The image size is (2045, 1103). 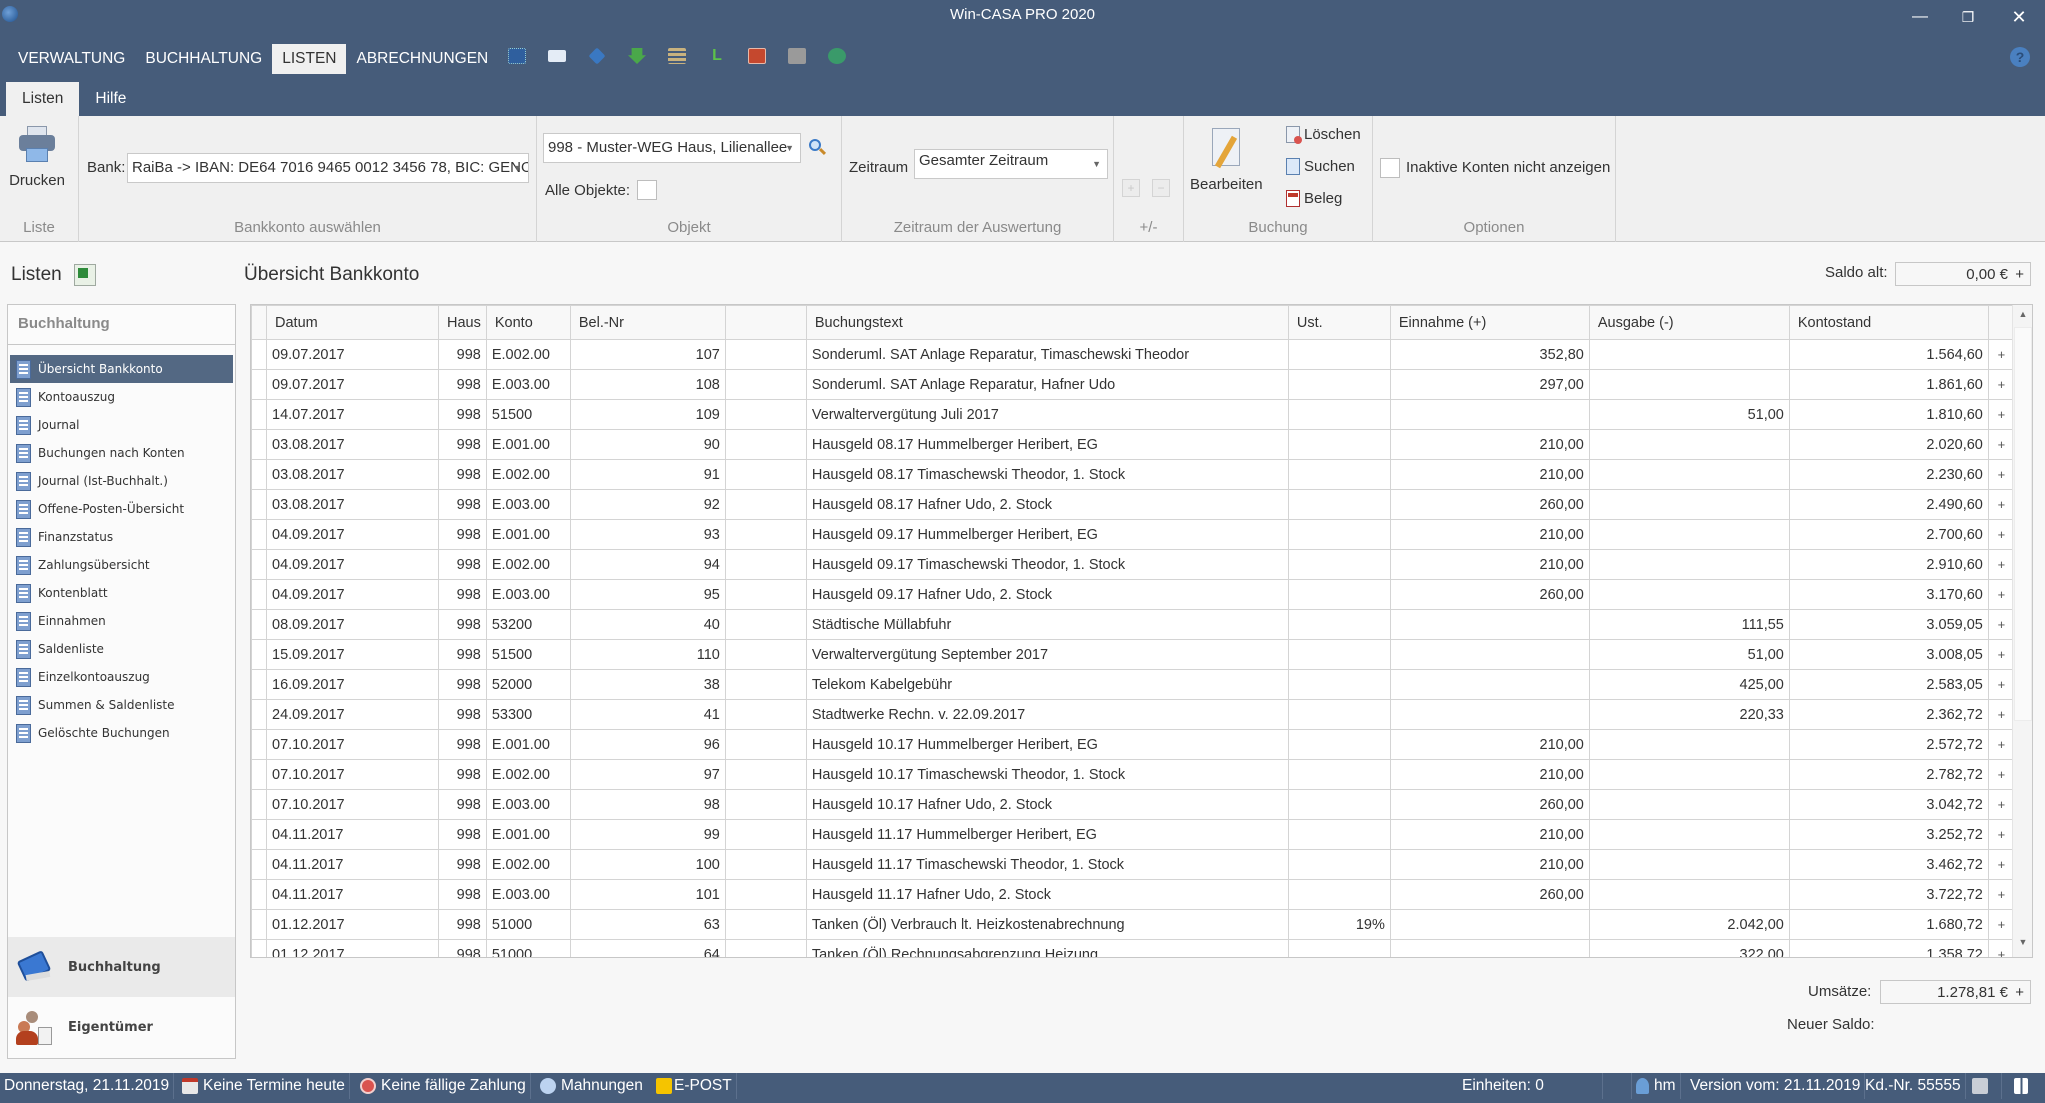 What do you see at coordinates (1489, 322) in the screenshot?
I see `column-header: Einnahme (+)` at bounding box center [1489, 322].